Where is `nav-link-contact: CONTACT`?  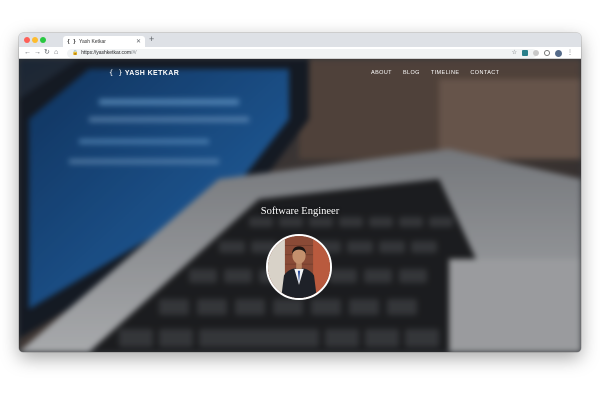 nav-link-contact: CONTACT is located at coordinates (484, 73).